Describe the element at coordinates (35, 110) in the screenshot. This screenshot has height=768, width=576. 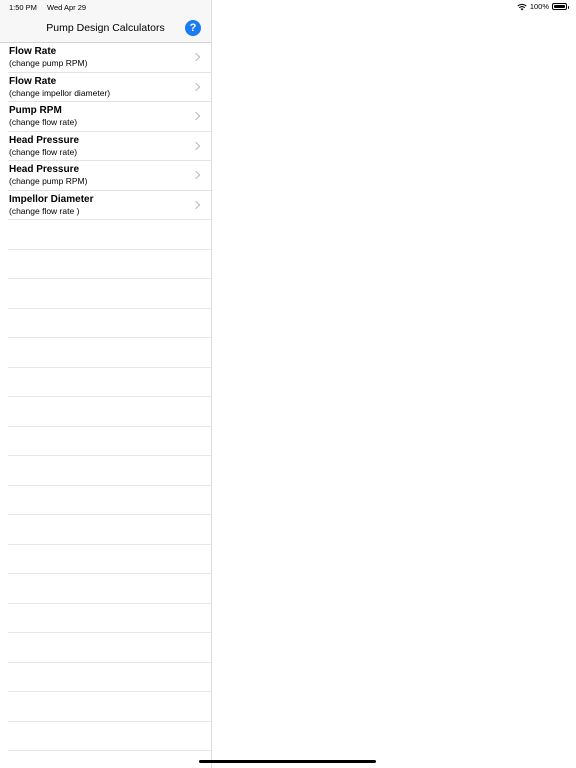
I see `list-item-title: Pump RPM` at that location.